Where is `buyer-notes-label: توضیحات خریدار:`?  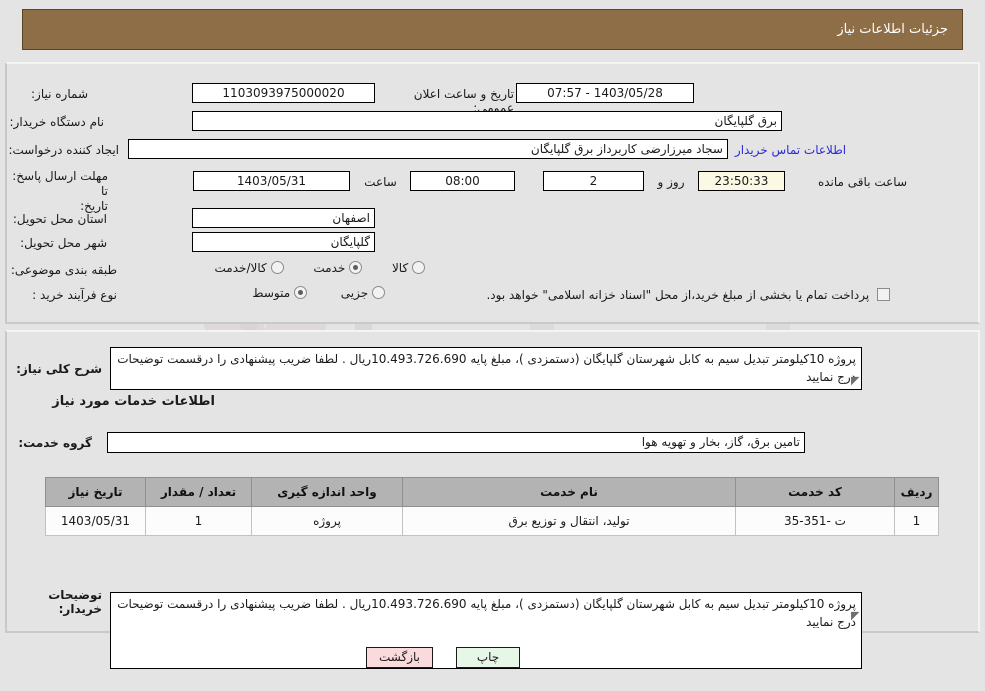
buyer-notes-label: توضیحات خریدار: is located at coordinates (75, 602).